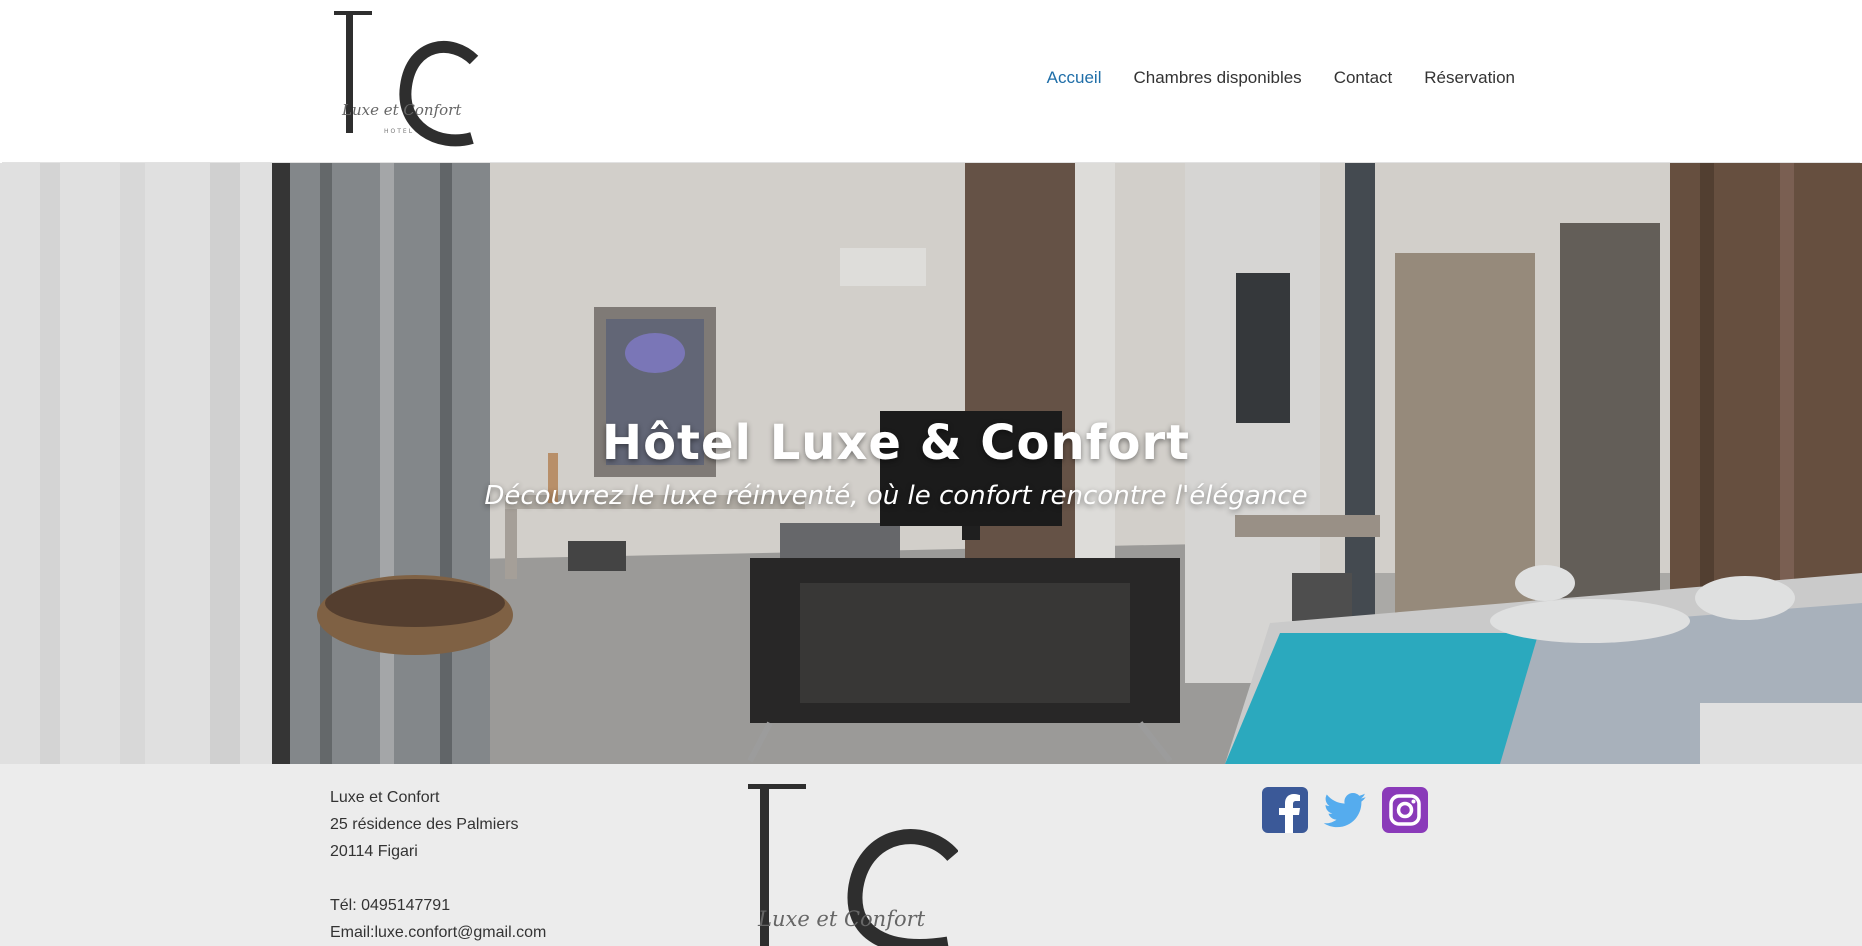  Describe the element at coordinates (374, 851) in the screenshot. I see `footer-city: 20114 Figari` at that location.